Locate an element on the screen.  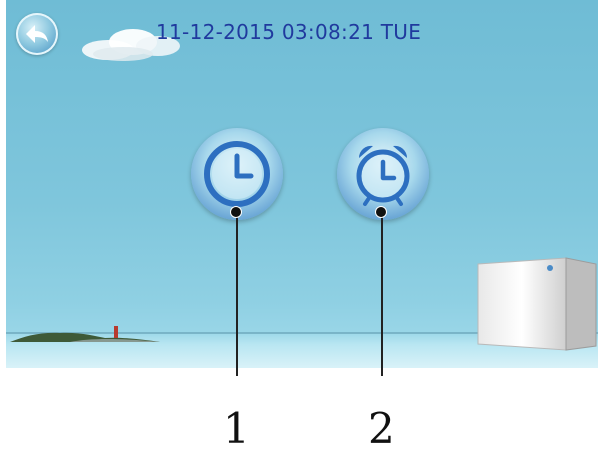
back-arrow-icon is located at coordinates (37, 34).